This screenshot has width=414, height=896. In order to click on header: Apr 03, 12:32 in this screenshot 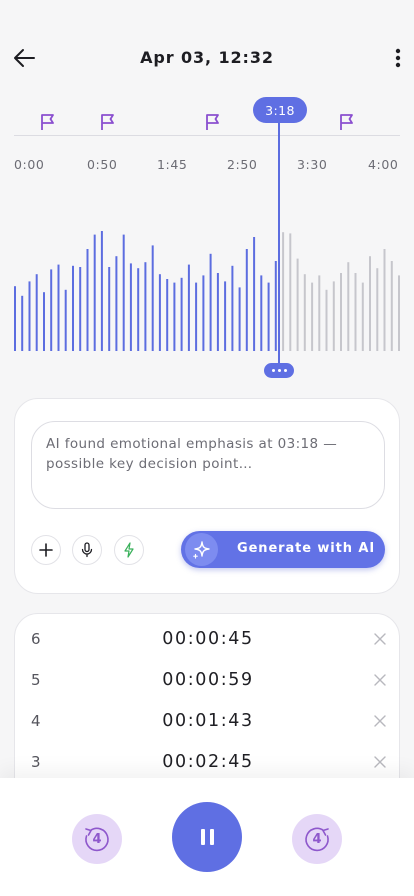, I will do `click(207, 58)`.